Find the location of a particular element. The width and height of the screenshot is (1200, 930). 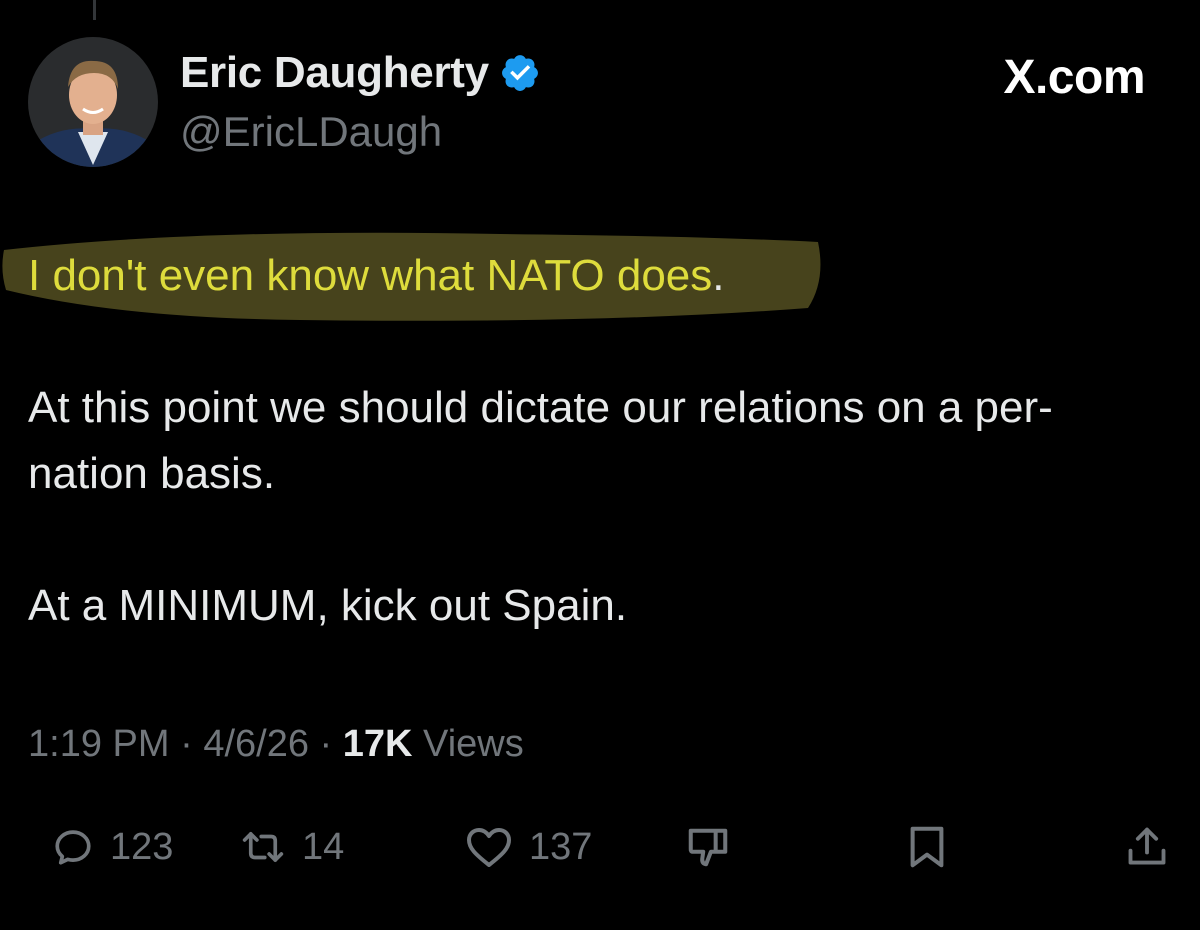

tweet-meta: 1:19 PM · 4/6/26 · 17K Views is located at coordinates (276, 744).